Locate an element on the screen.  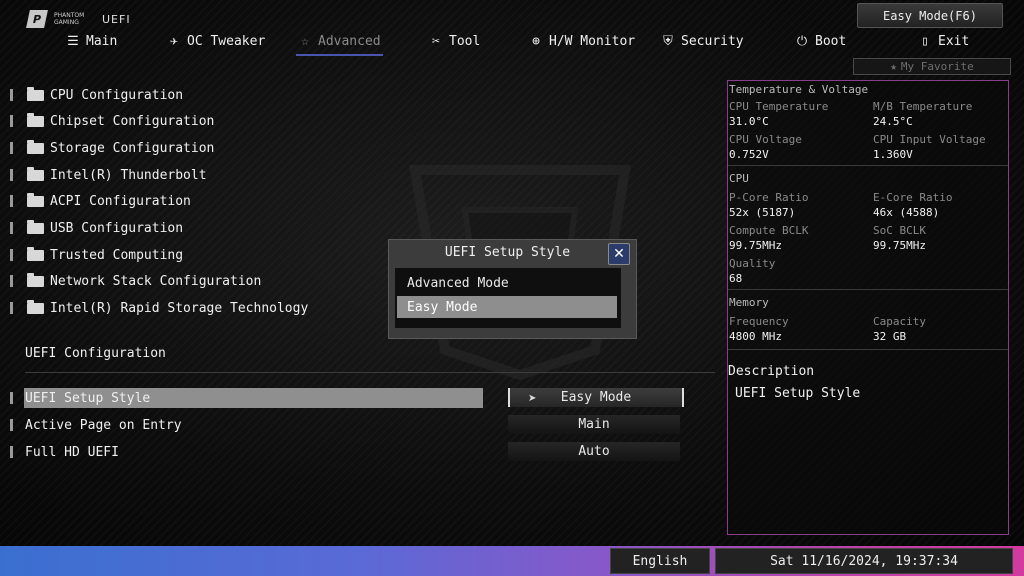
tab-hw-monitor: ⊕ H/W Monitor is located at coordinates (582, 41).